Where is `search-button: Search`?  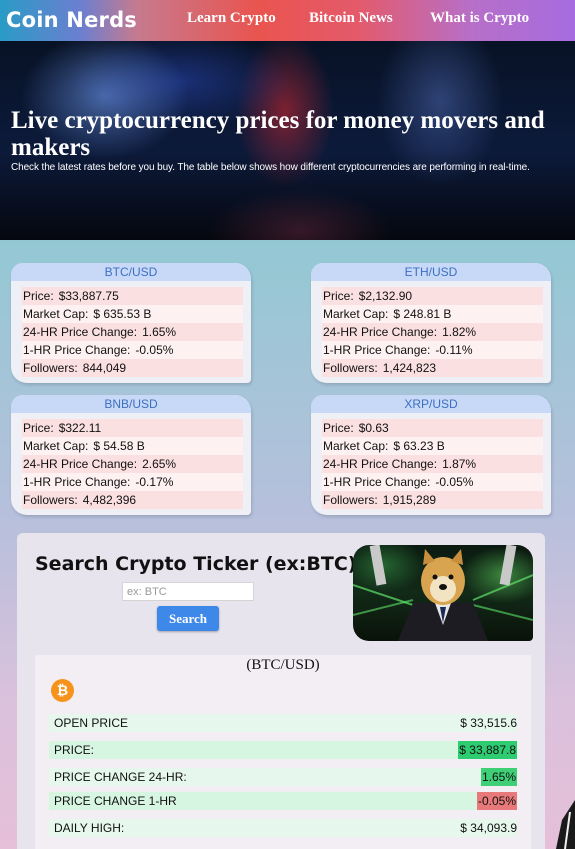 search-button: Search is located at coordinates (188, 618).